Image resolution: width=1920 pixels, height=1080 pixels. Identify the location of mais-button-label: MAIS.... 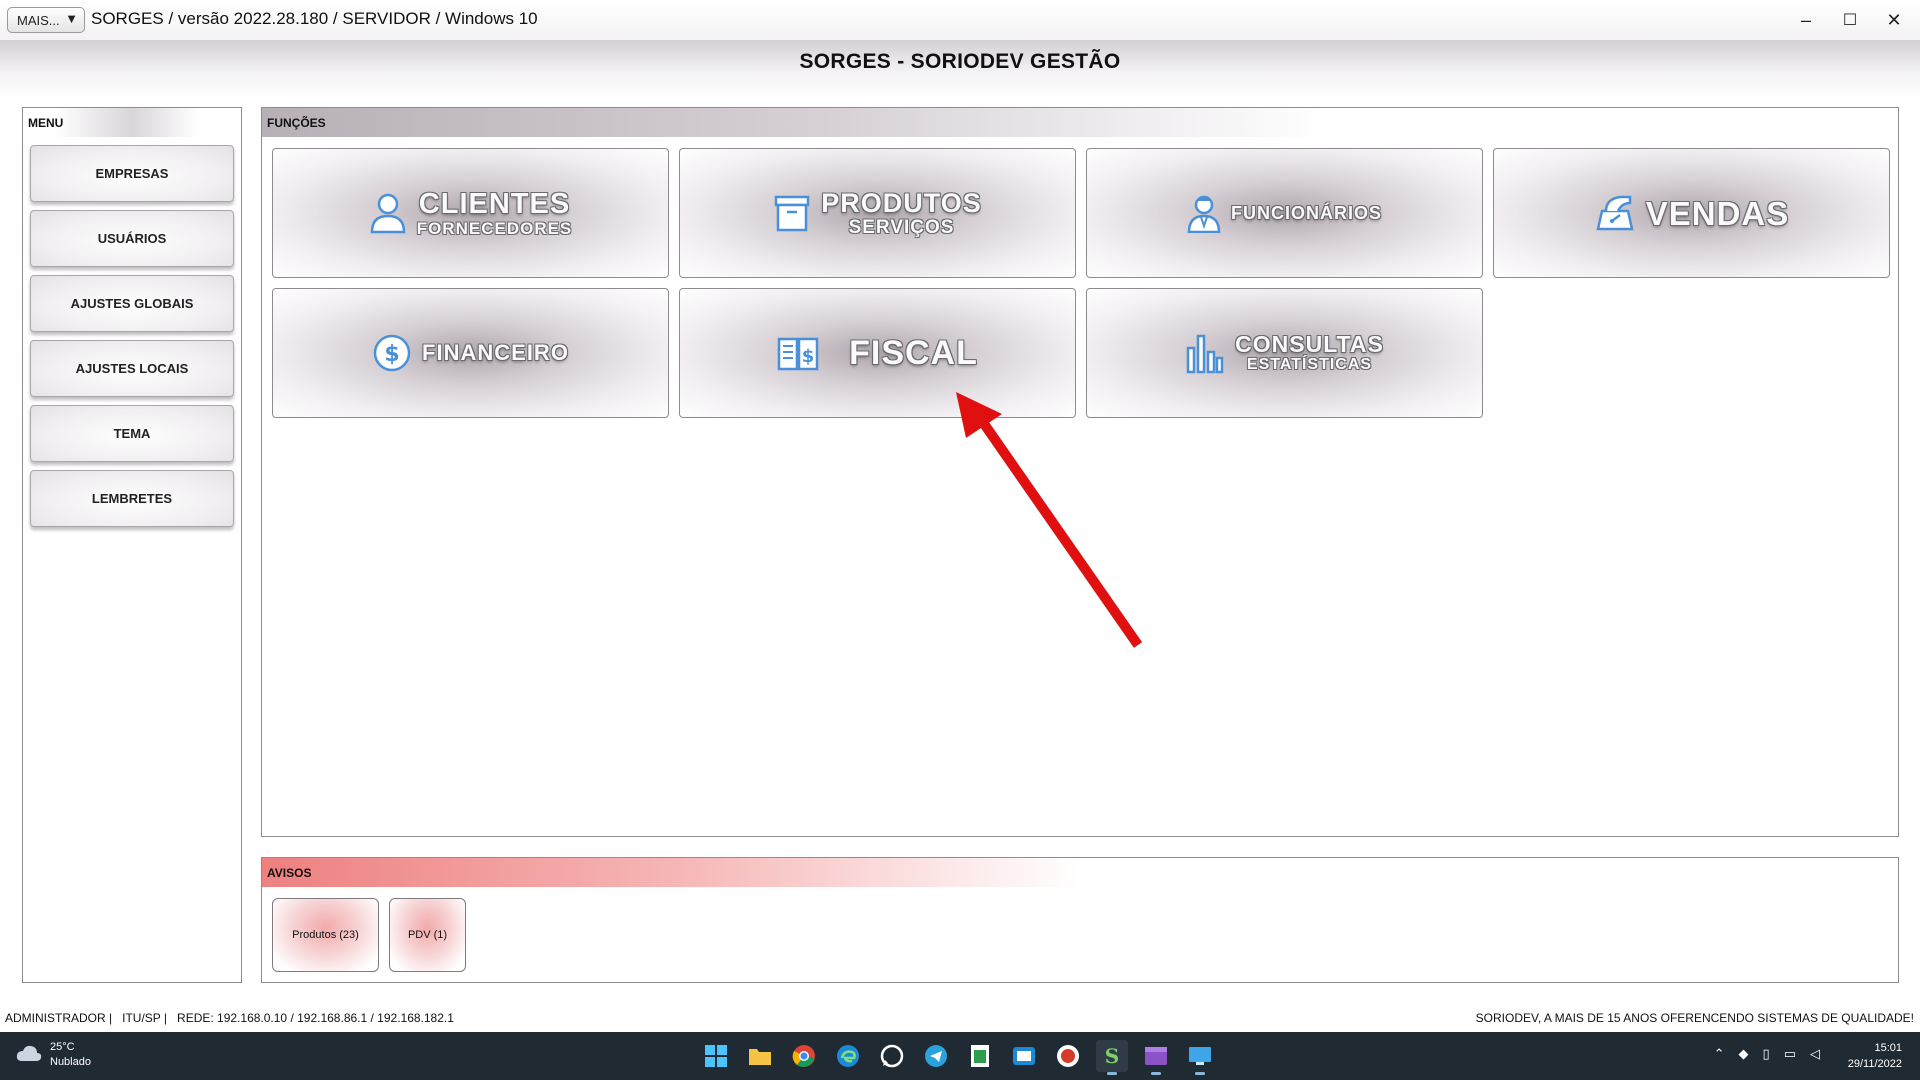
(38, 20).